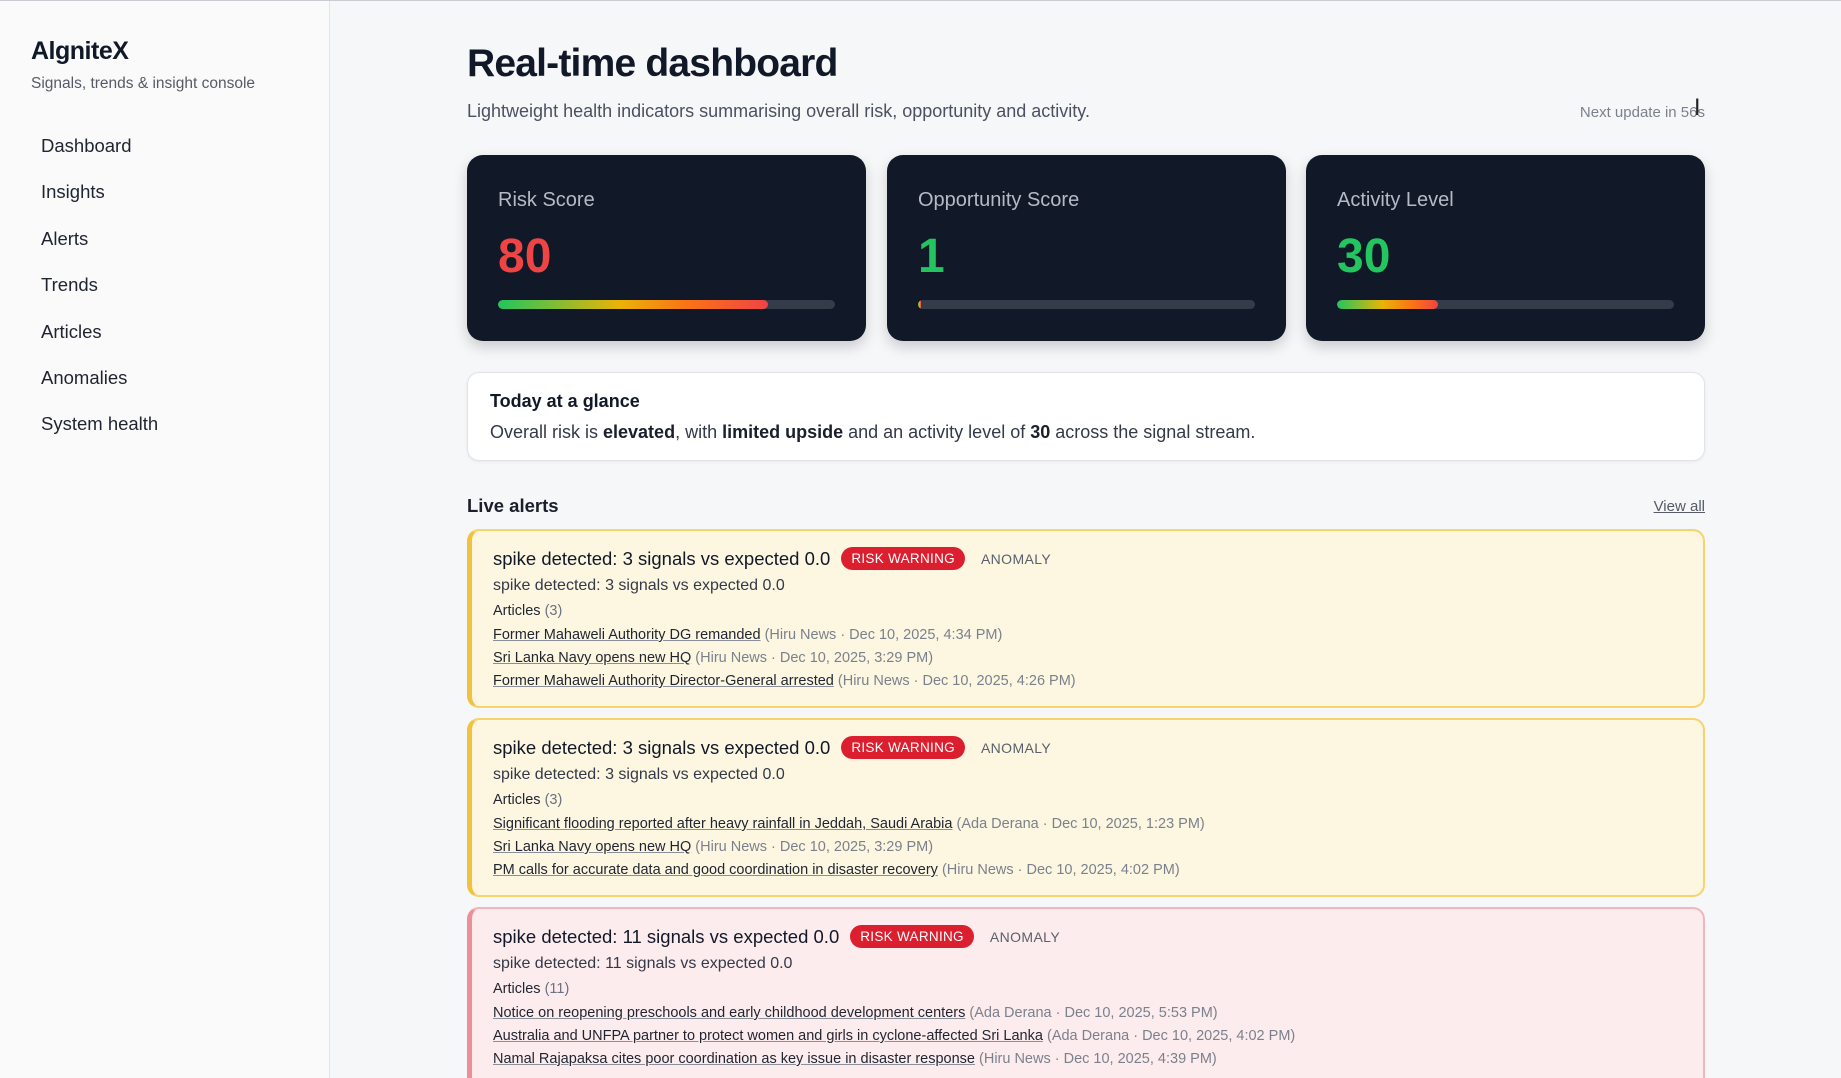 The height and width of the screenshot is (1078, 1841). What do you see at coordinates (99, 340) in the screenshot?
I see `sidebar-item-articles: Articles` at bounding box center [99, 340].